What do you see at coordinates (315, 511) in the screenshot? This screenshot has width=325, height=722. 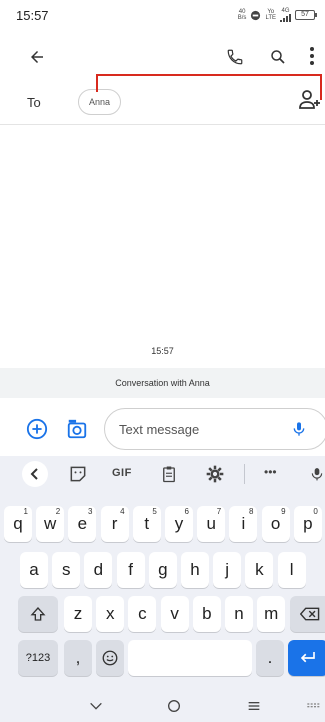 I see `key-hint: 0` at bounding box center [315, 511].